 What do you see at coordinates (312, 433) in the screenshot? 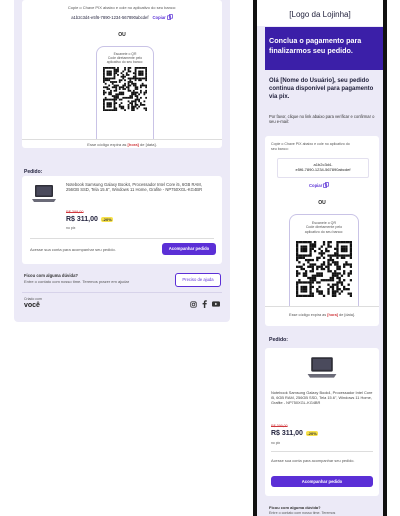
I see `discount-badge-mobile: -20%` at bounding box center [312, 433].